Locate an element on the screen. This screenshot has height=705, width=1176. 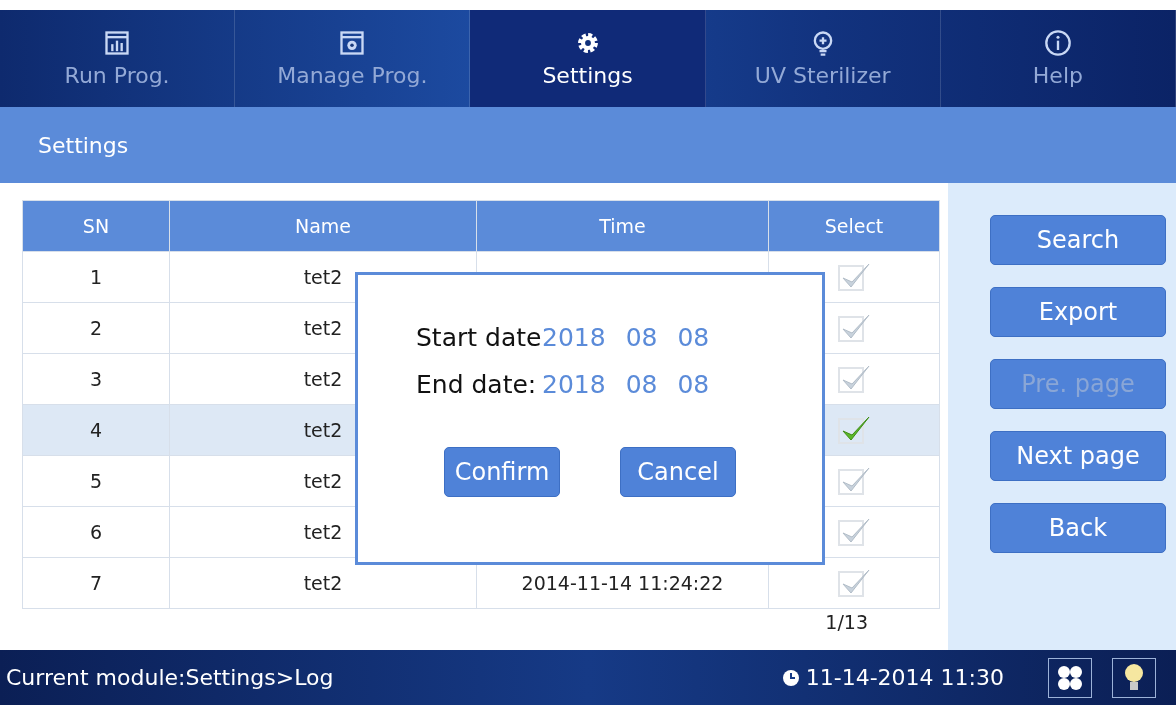
column-header: Name is located at coordinates (323, 226).